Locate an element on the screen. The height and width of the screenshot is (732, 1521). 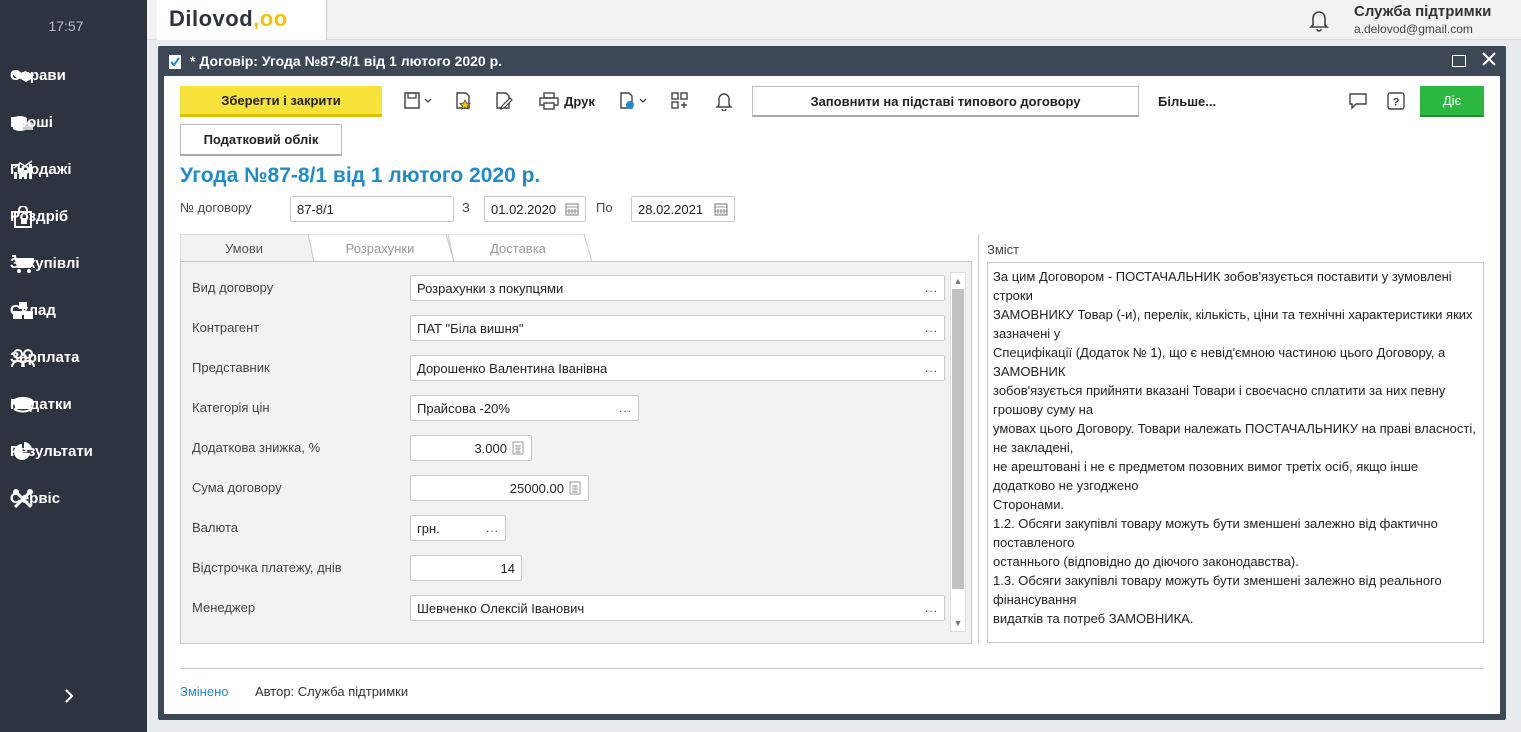
maximize-button is located at coordinates (1459, 61).